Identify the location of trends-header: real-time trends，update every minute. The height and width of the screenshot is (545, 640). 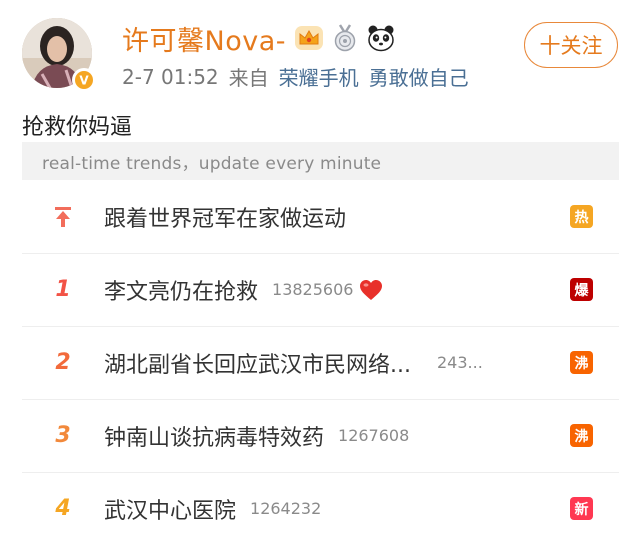
(320, 161).